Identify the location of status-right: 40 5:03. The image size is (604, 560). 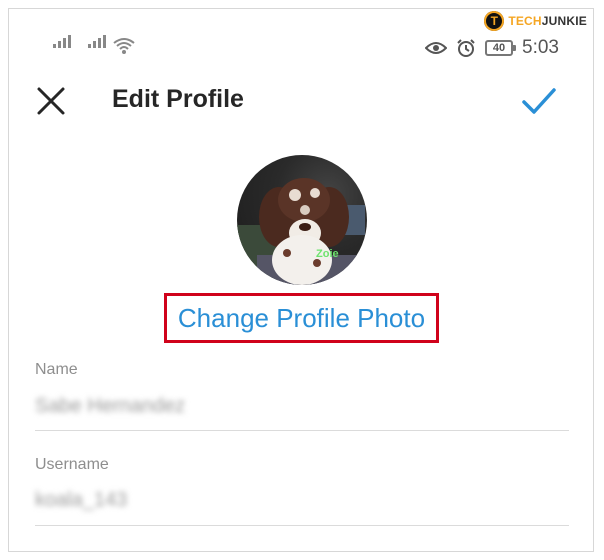
(492, 48).